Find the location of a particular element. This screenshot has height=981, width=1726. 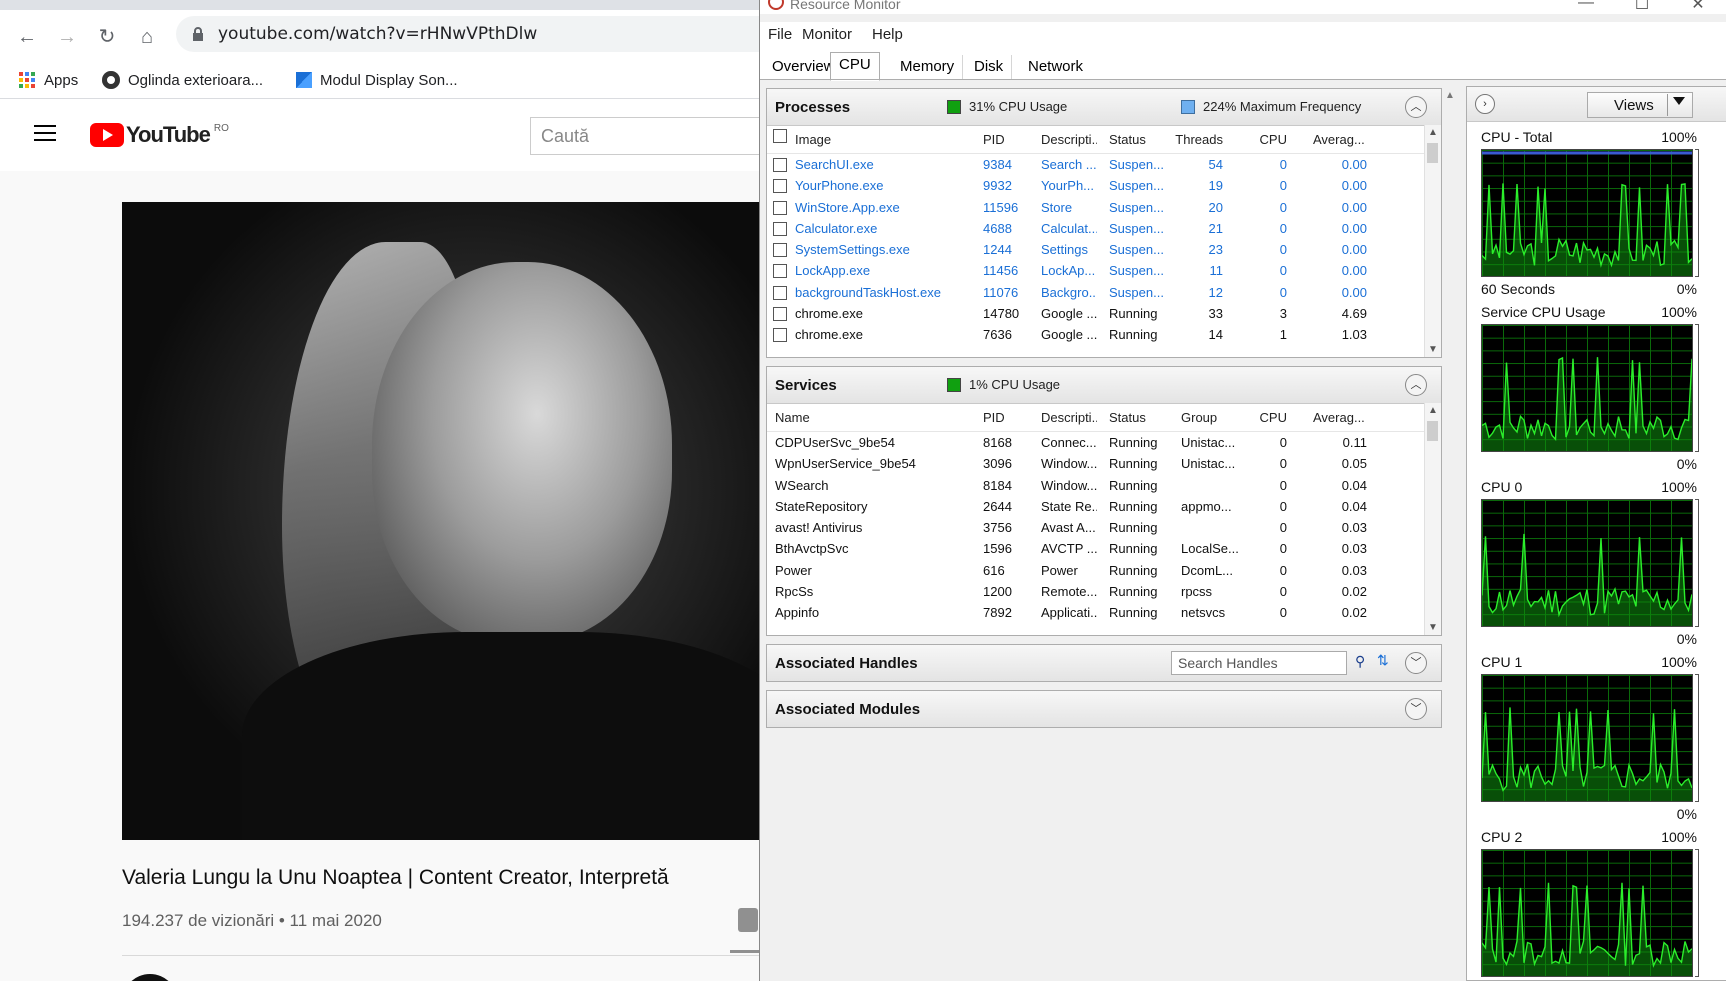

minimize-icon: — is located at coordinates (1586, 6).